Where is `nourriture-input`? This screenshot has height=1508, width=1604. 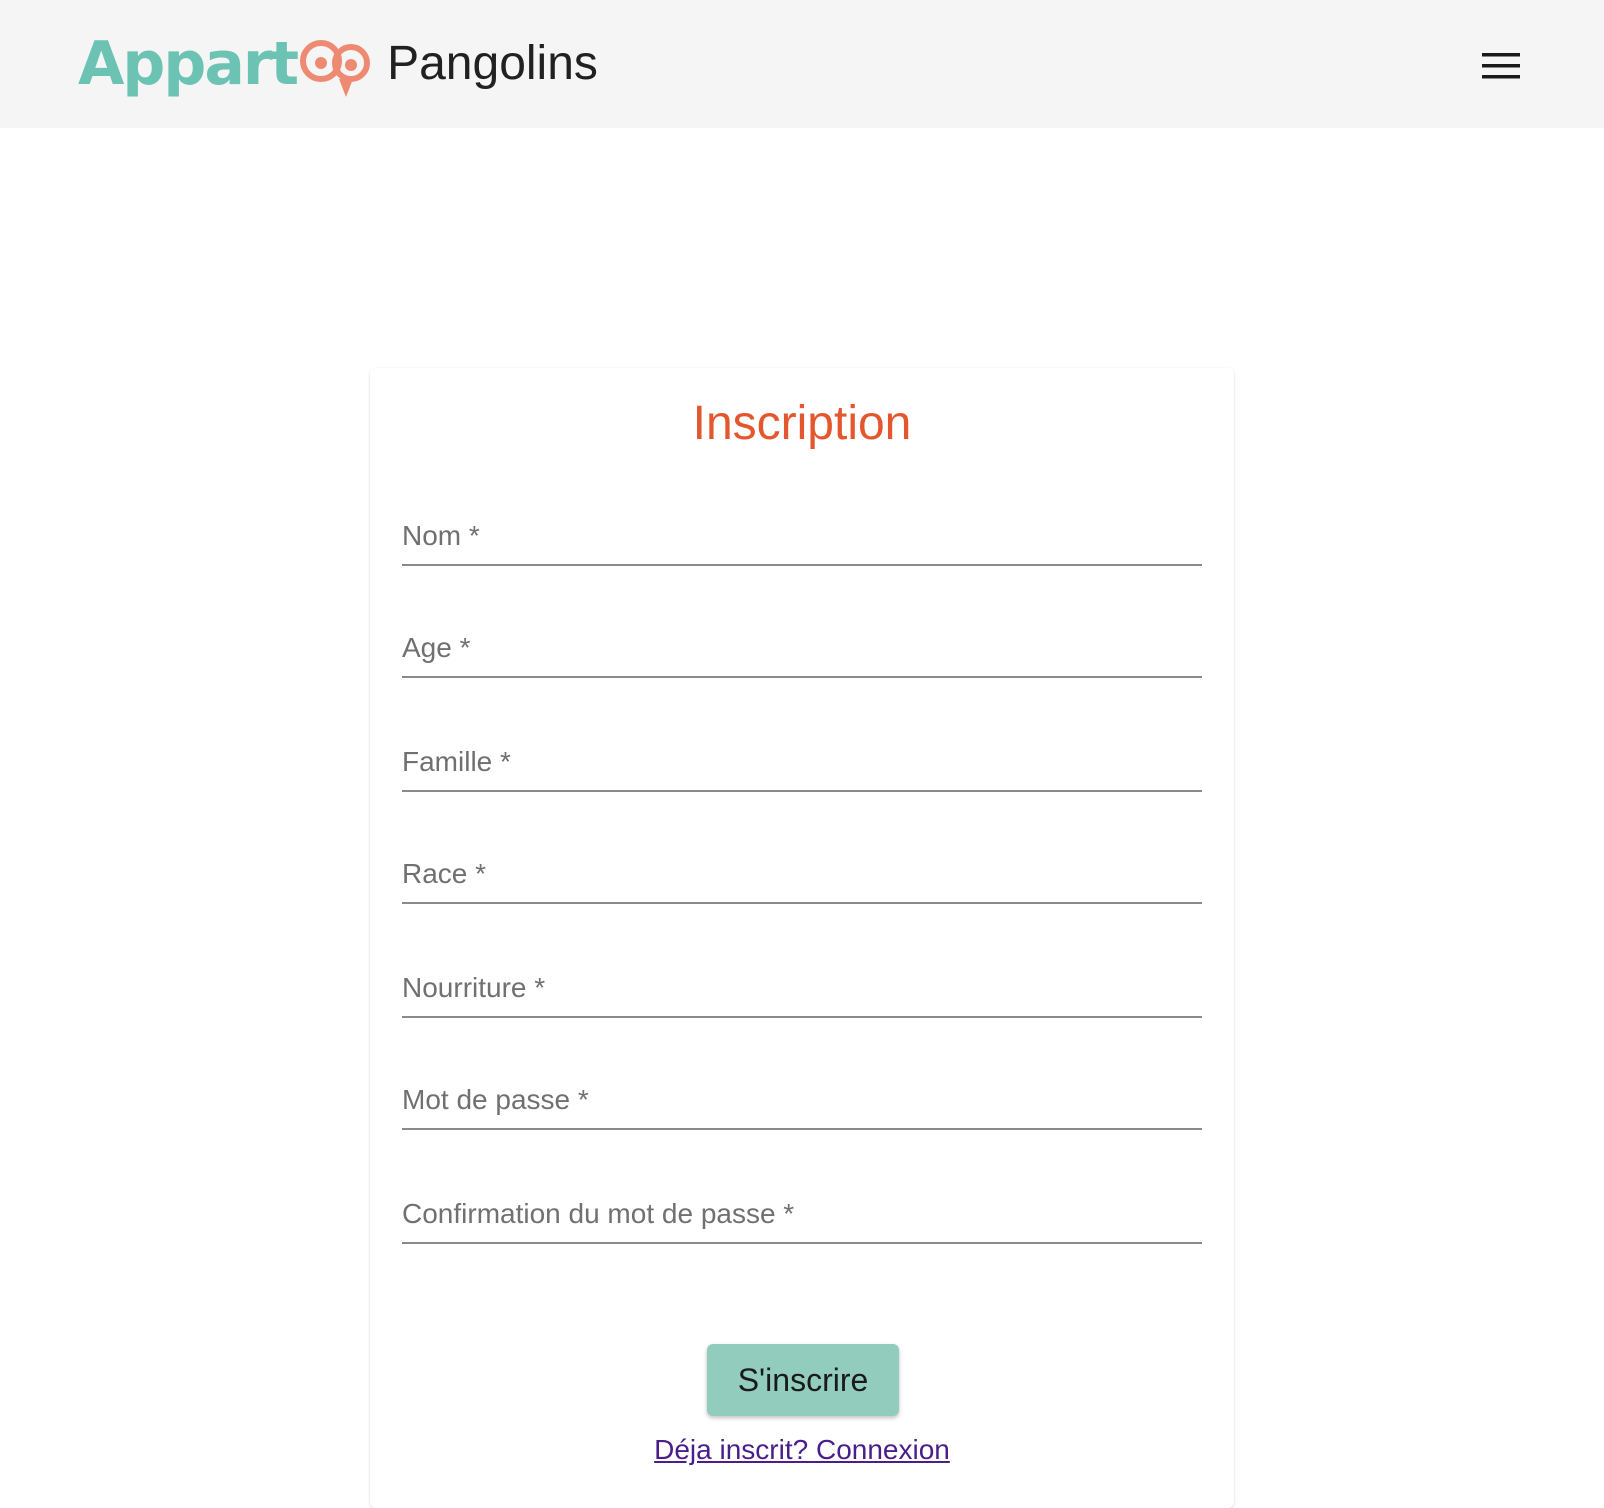 nourriture-input is located at coordinates (802, 995).